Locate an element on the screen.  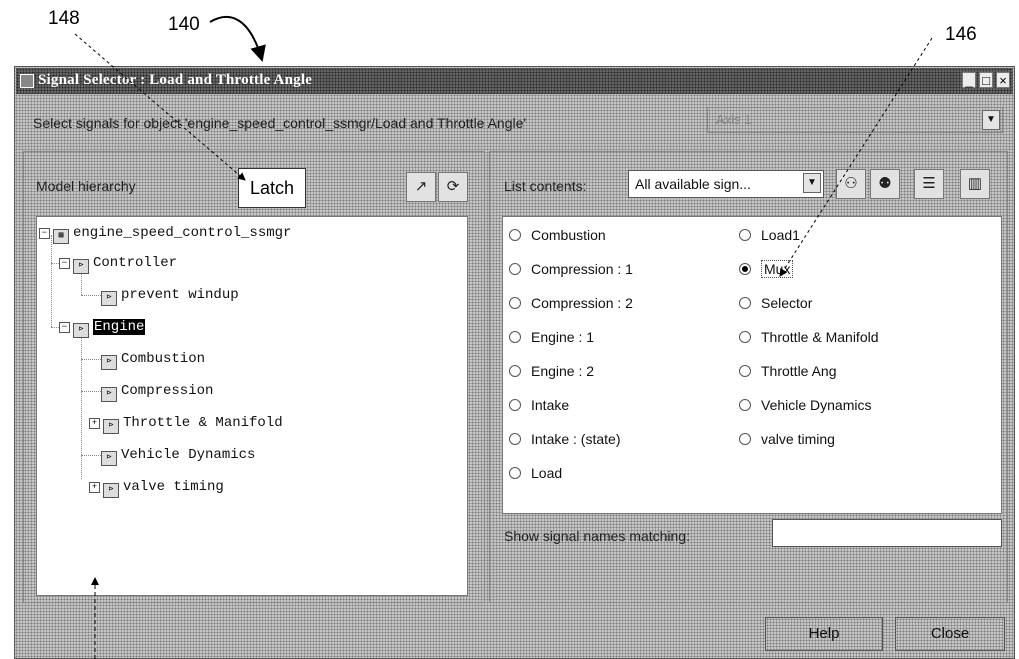
latch-button: Latch is located at coordinates (272, 188).